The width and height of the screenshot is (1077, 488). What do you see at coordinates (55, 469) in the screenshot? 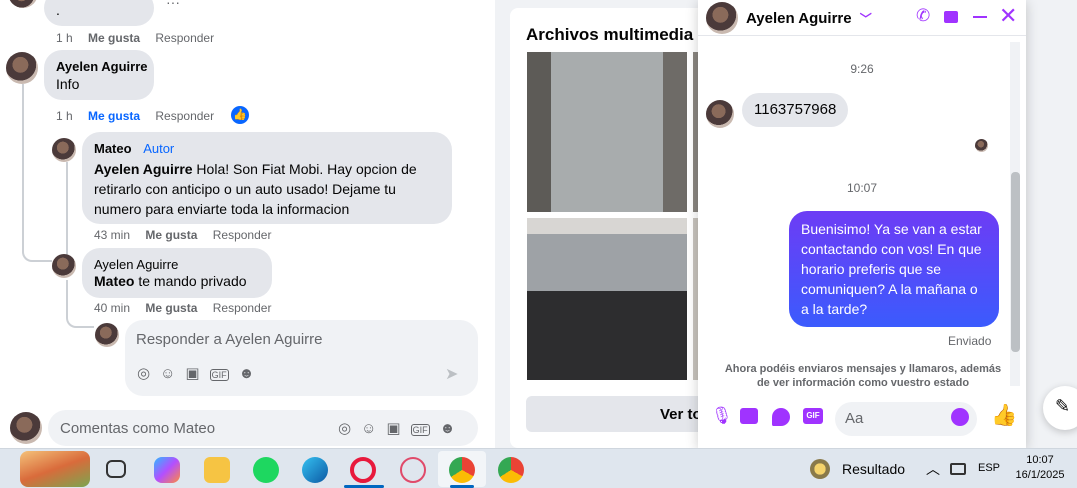
I see `widgets-icon` at bounding box center [55, 469].